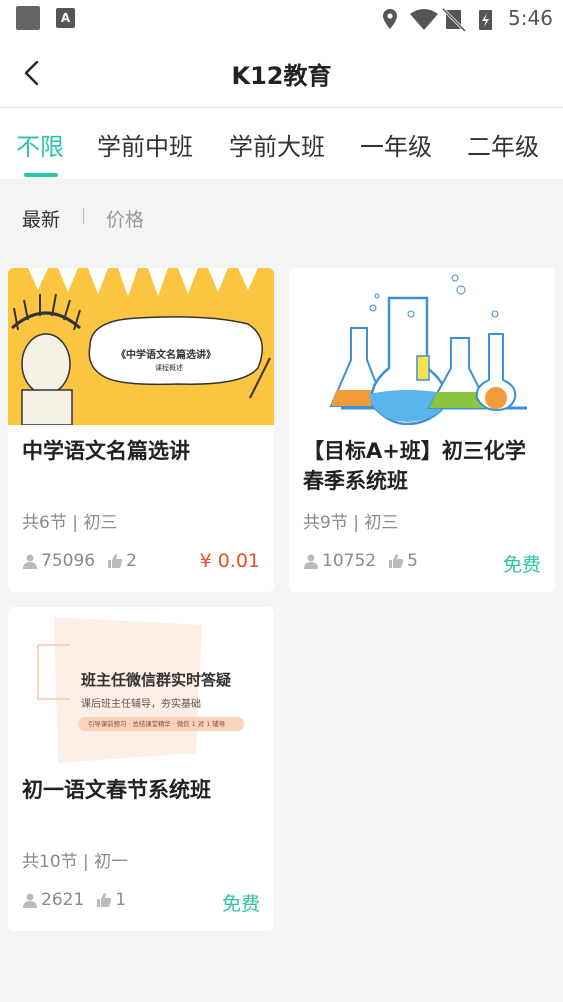 This screenshot has width=563, height=1002. What do you see at coordinates (131, 561) in the screenshot?
I see `like-count: 2` at bounding box center [131, 561].